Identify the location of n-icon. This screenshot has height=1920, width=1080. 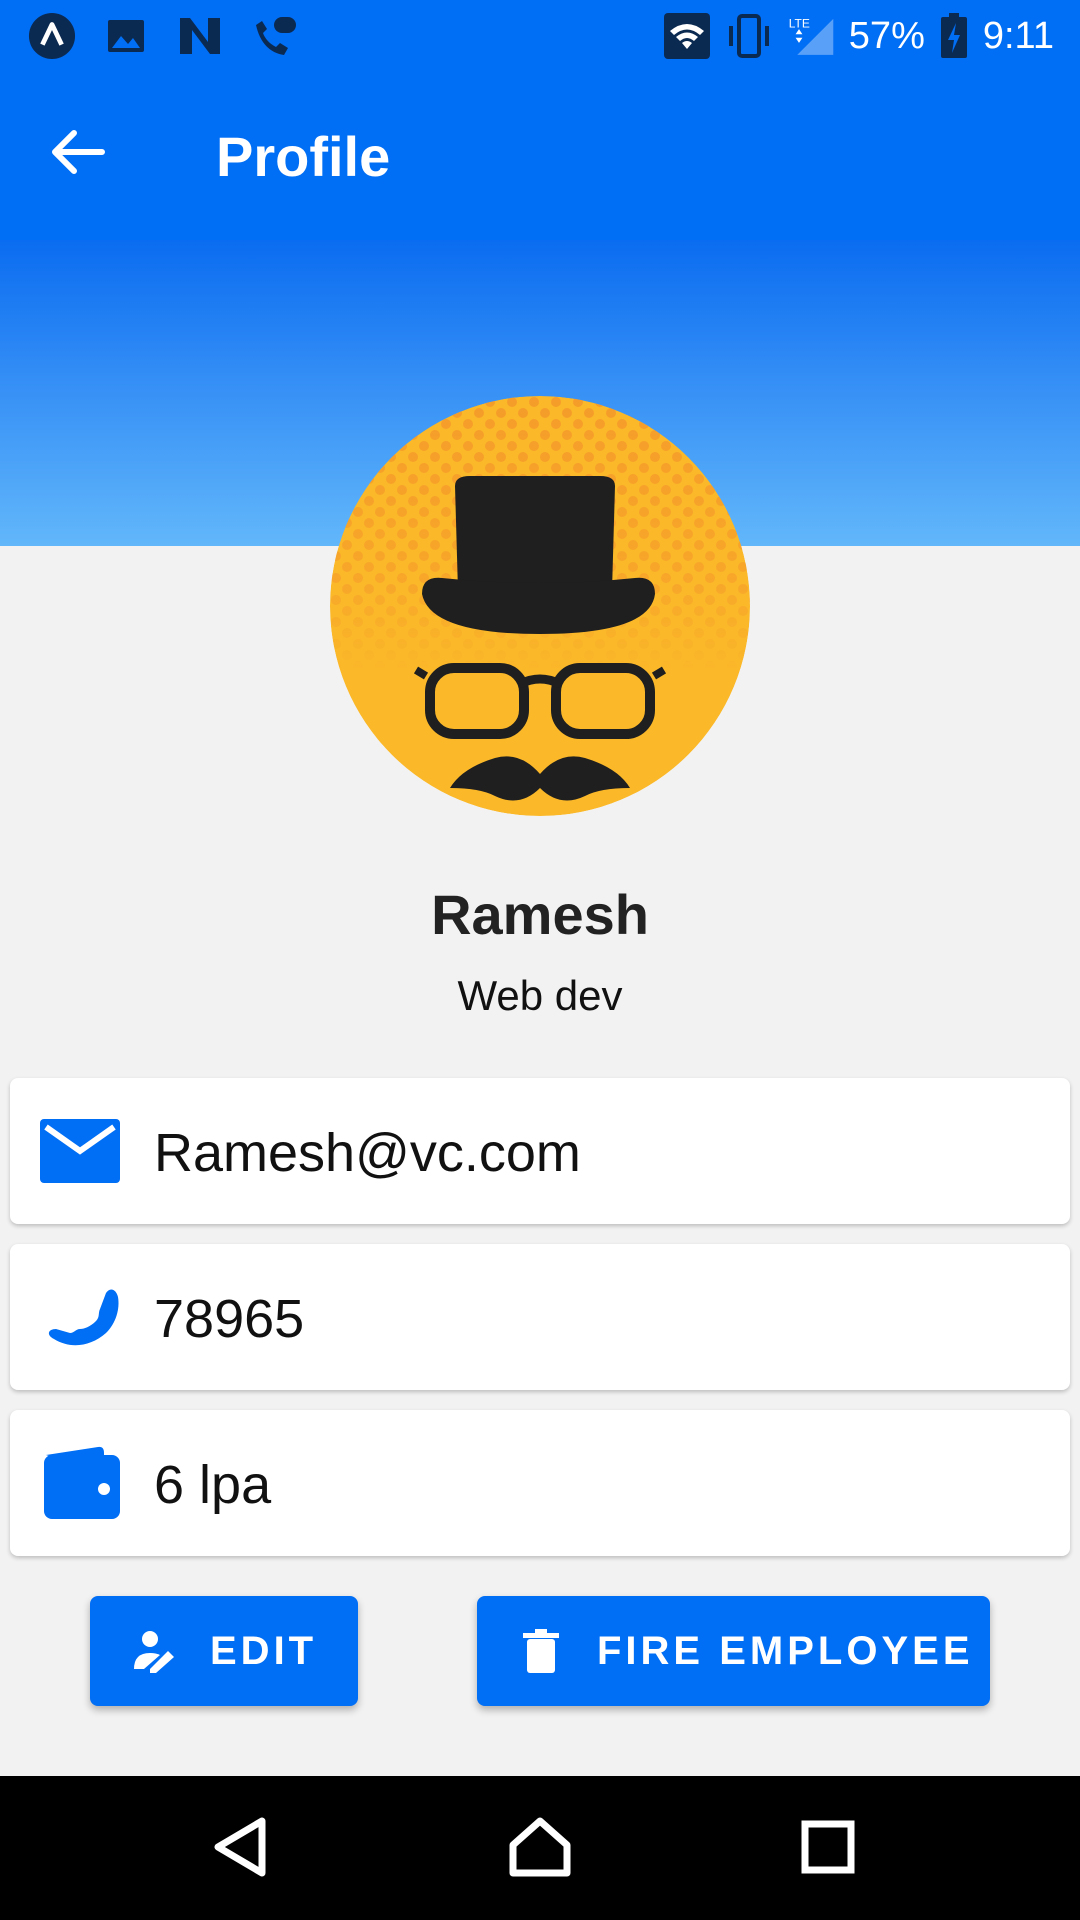
(200, 36).